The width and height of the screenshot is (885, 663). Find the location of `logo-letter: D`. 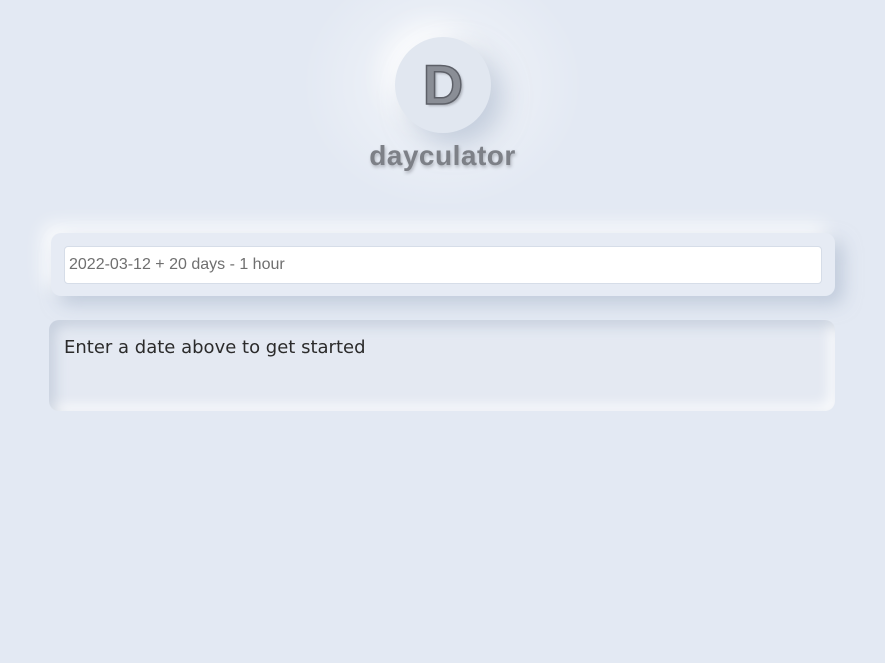

logo-letter: D is located at coordinates (443, 84).